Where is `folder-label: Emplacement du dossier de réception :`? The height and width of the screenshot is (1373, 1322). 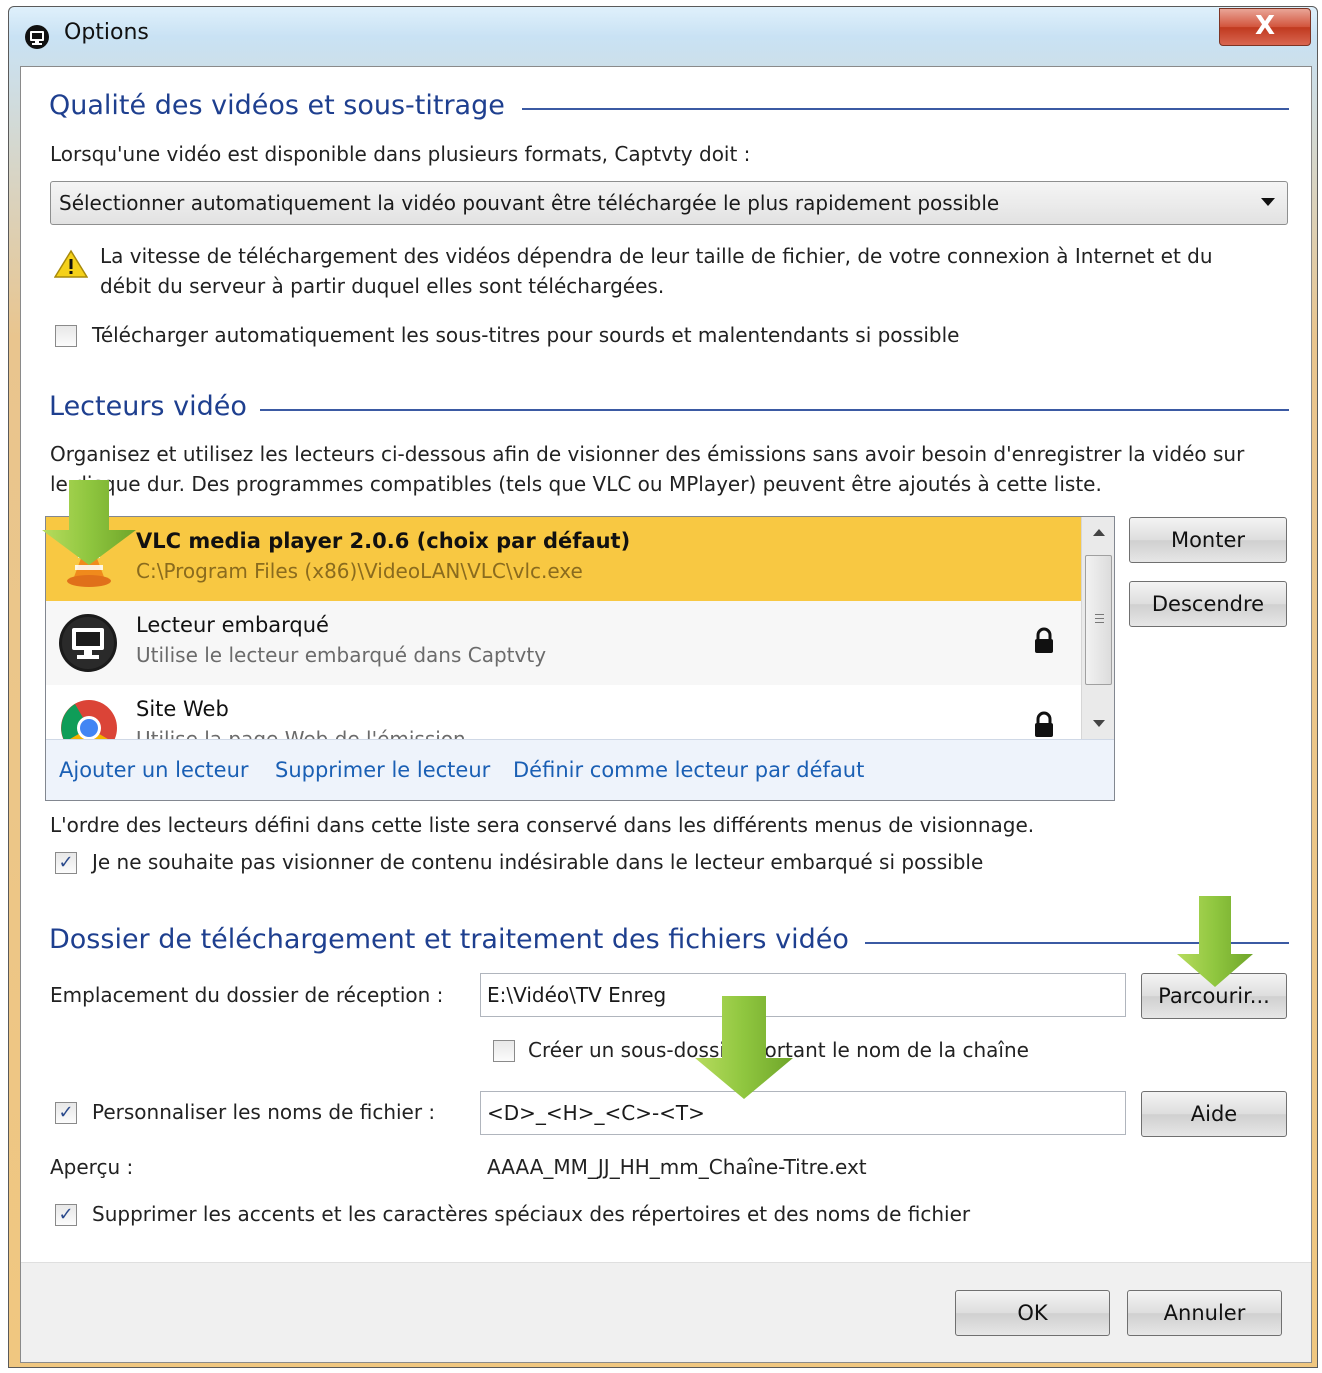
folder-label: Emplacement du dossier de réception : is located at coordinates (247, 995).